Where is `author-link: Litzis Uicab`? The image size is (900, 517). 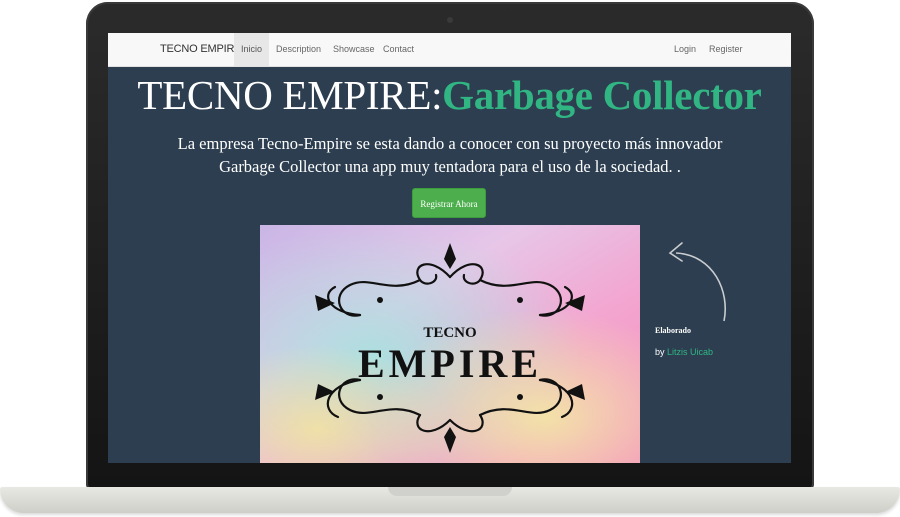 author-link: Litzis Uicab is located at coordinates (690, 352).